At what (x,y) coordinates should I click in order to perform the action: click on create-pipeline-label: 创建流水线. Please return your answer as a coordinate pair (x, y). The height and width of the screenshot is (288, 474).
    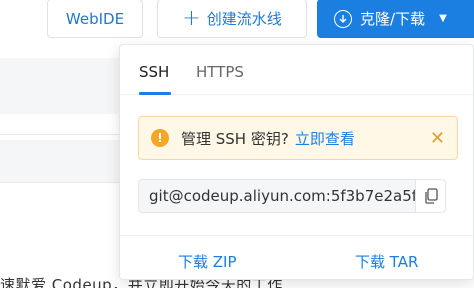
    Looking at the image, I should click on (244, 19).